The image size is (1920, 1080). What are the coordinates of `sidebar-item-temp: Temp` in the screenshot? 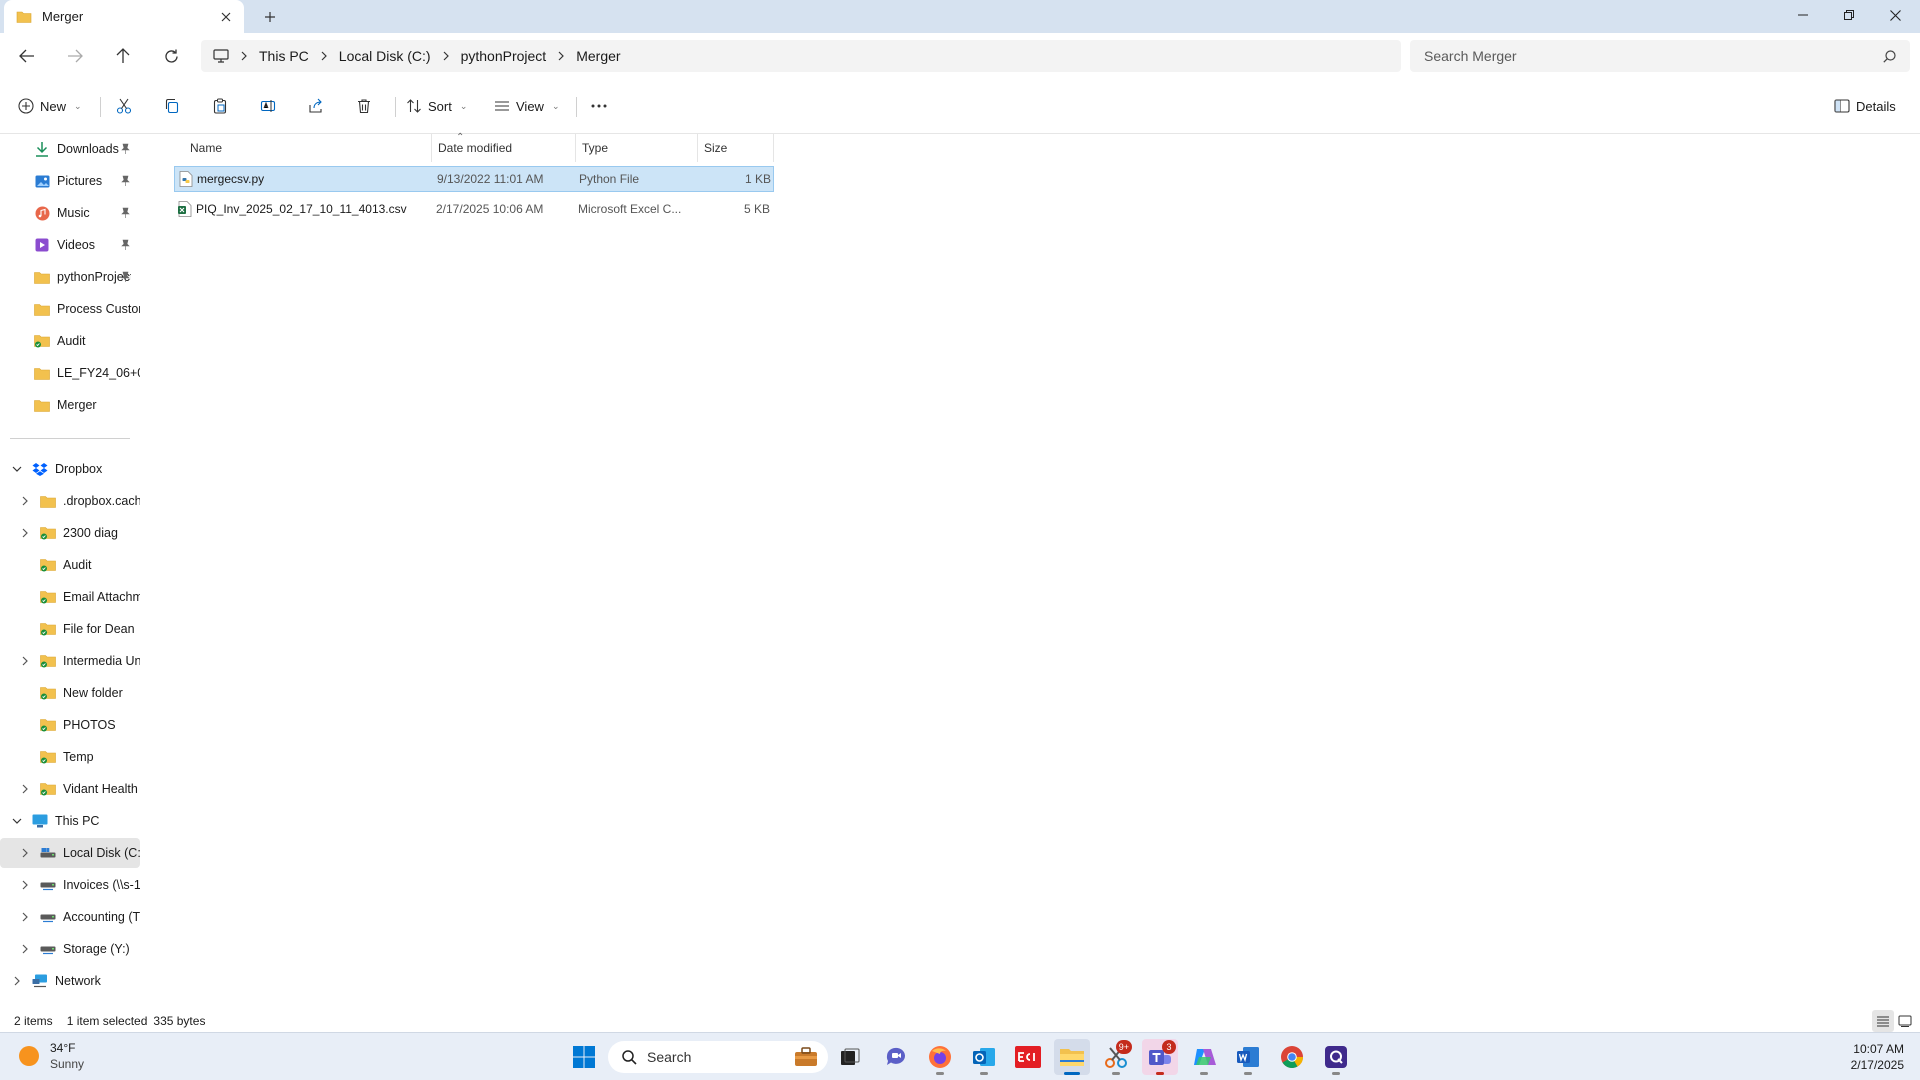 It's located at (70, 757).